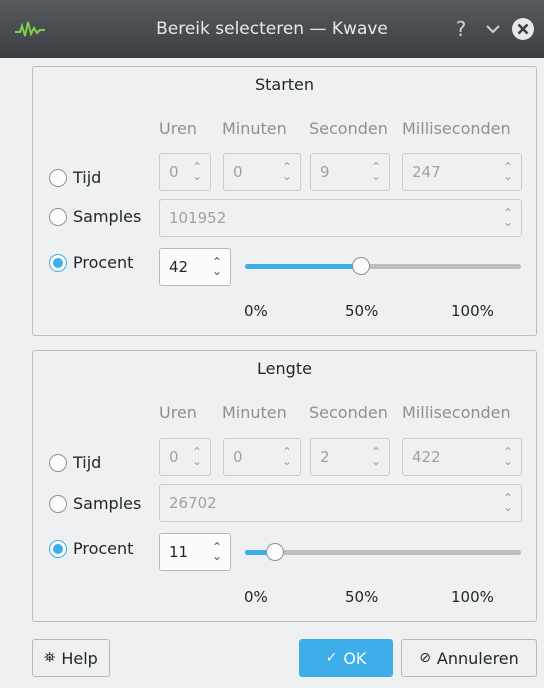 The height and width of the screenshot is (688, 544). Describe the element at coordinates (362, 597) in the screenshot. I see `length-tick-50: 50%` at that location.